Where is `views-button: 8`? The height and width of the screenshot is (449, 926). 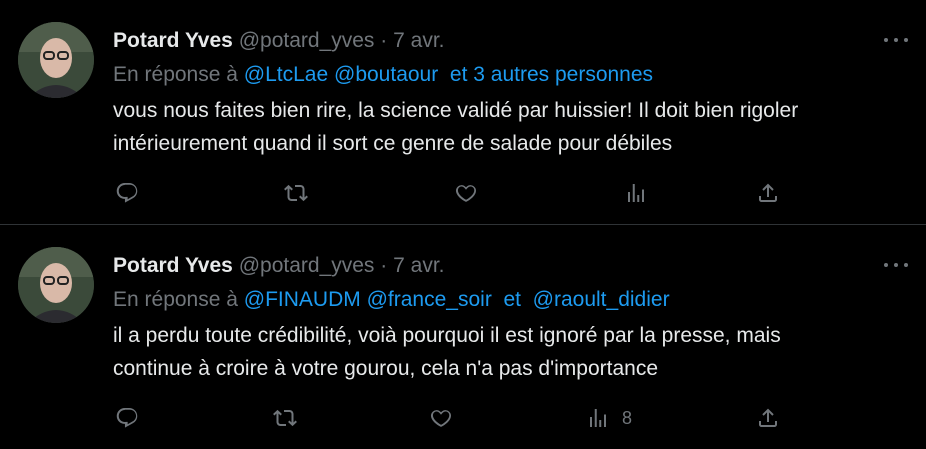 views-button: 8 is located at coordinates (609, 418).